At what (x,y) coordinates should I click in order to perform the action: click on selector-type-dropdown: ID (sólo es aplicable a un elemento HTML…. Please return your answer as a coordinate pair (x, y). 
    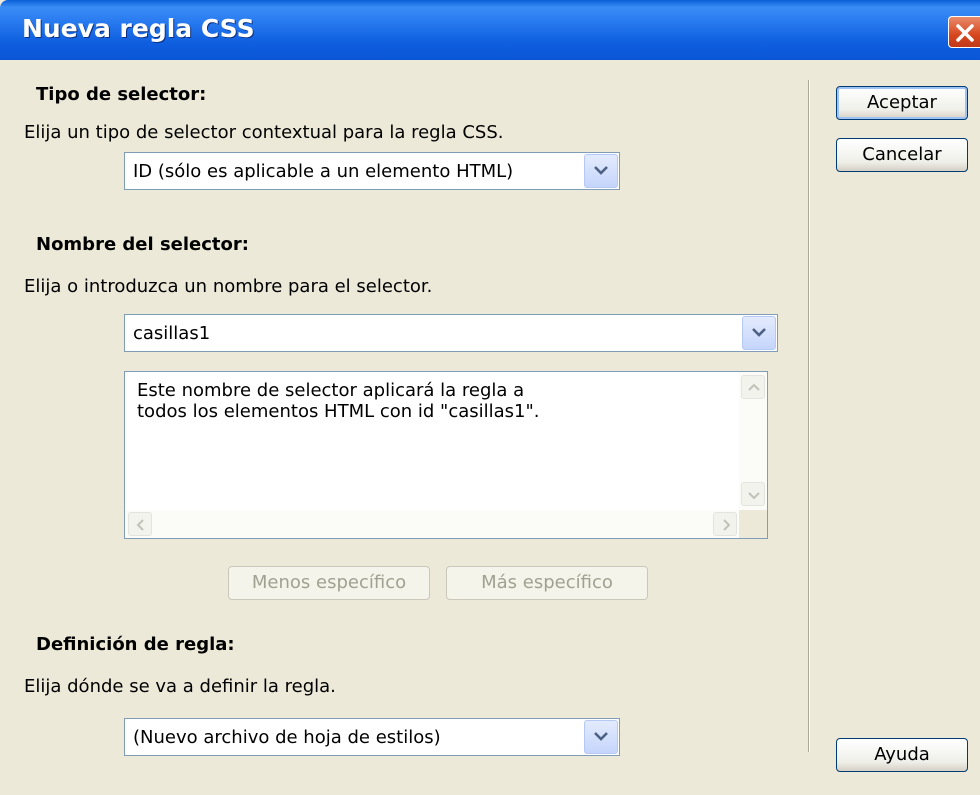
    Looking at the image, I should click on (372, 171).